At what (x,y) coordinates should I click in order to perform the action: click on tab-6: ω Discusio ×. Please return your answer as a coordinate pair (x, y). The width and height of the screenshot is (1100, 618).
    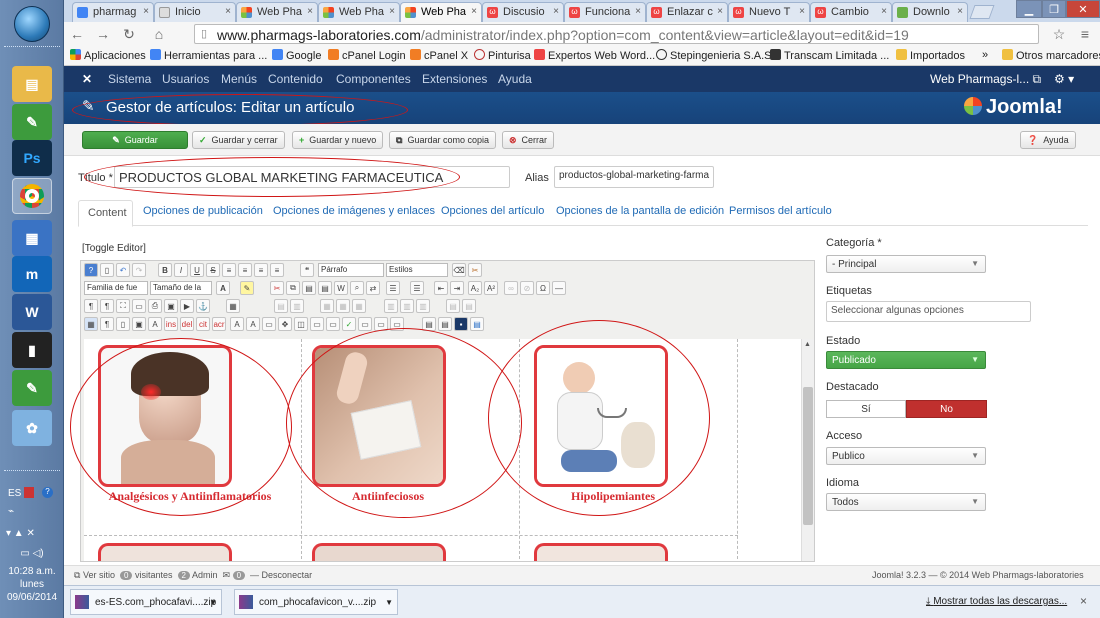
    Looking at the image, I should click on (523, 12).